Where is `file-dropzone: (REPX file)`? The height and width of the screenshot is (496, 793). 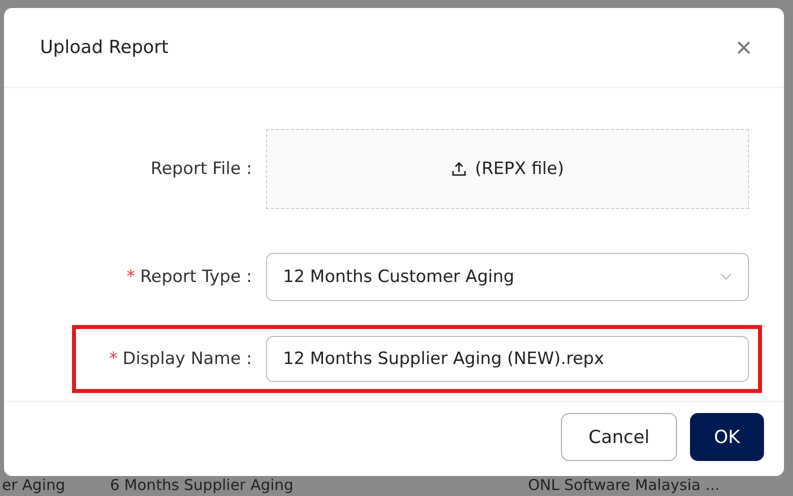 file-dropzone: (REPX file) is located at coordinates (507, 169).